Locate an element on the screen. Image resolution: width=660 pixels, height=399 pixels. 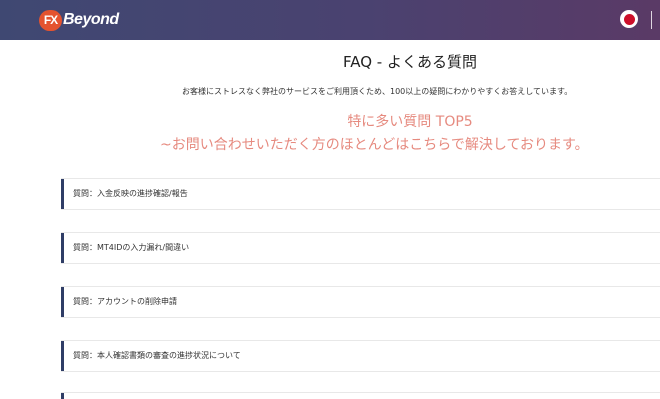
top5-subheading: ~お問い合わせいただく方のほとんどはこちらで解決しております。 is located at coordinates (374, 145).